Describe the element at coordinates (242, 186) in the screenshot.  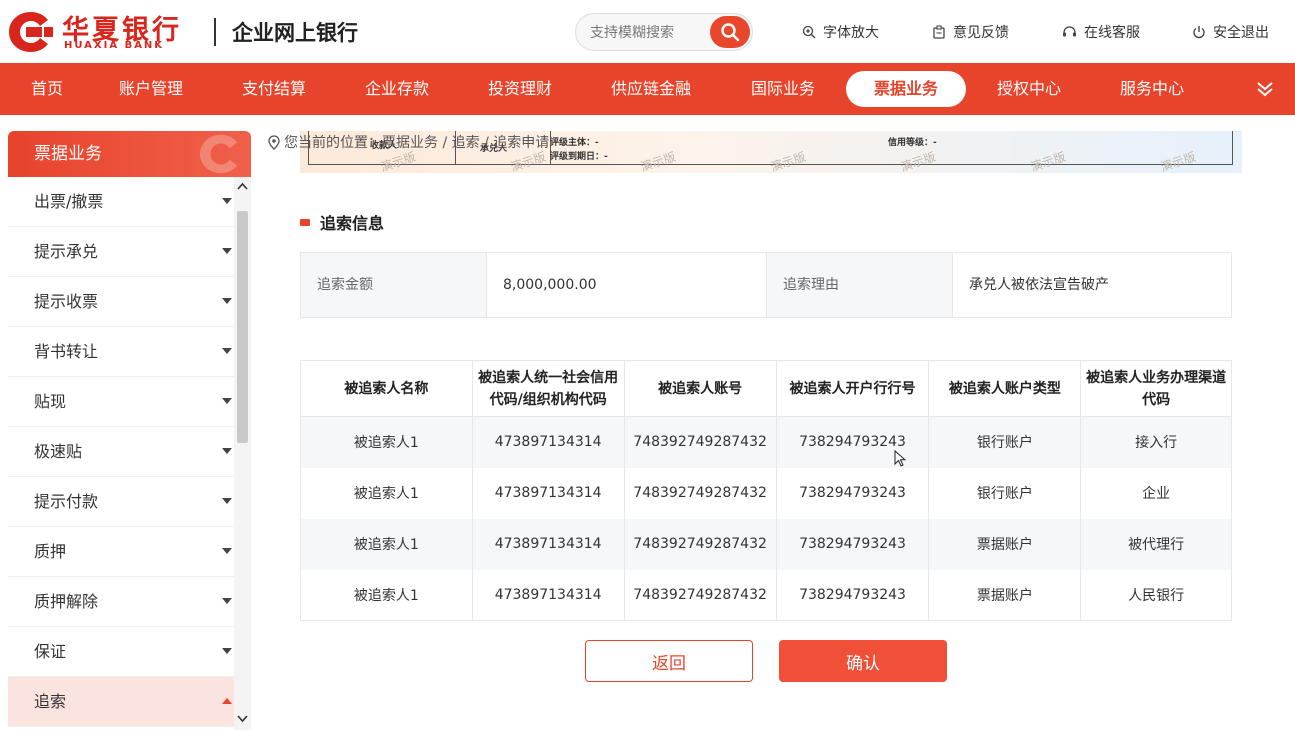
I see `chevron-up-icon` at that location.